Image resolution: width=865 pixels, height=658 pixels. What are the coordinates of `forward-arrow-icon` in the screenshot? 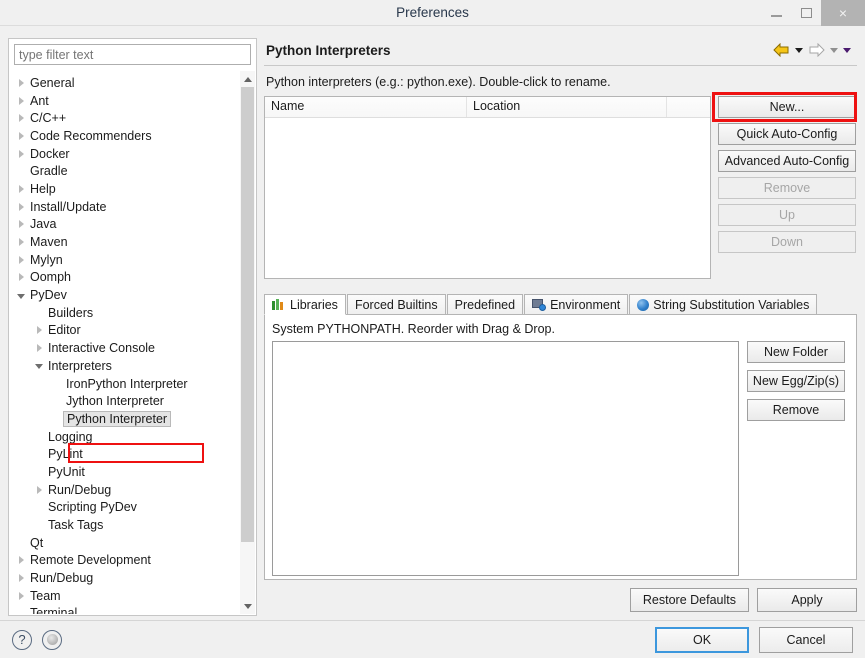 It's located at (816, 50).